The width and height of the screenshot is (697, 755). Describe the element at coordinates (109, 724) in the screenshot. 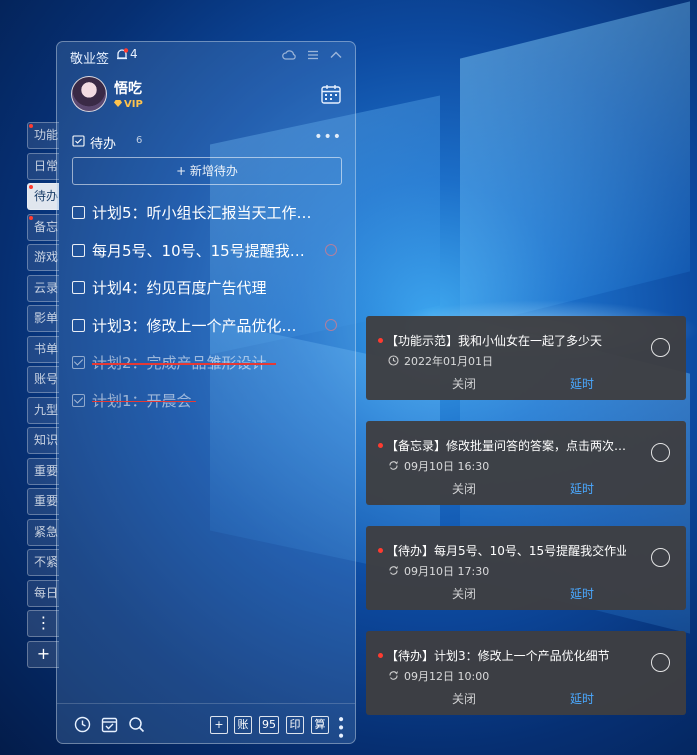

I see `check-calendar-icon` at that location.